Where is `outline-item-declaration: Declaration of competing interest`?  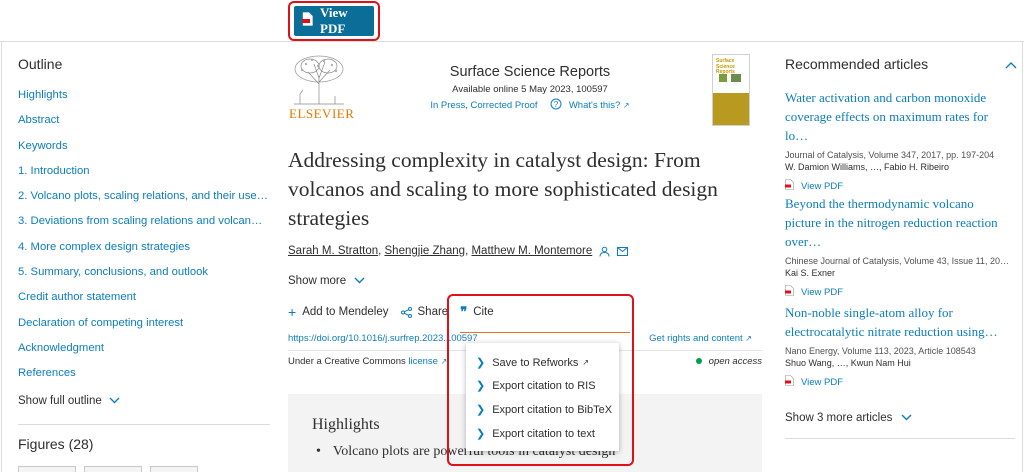
outline-item-declaration: Declaration of competing interest is located at coordinates (143, 329).